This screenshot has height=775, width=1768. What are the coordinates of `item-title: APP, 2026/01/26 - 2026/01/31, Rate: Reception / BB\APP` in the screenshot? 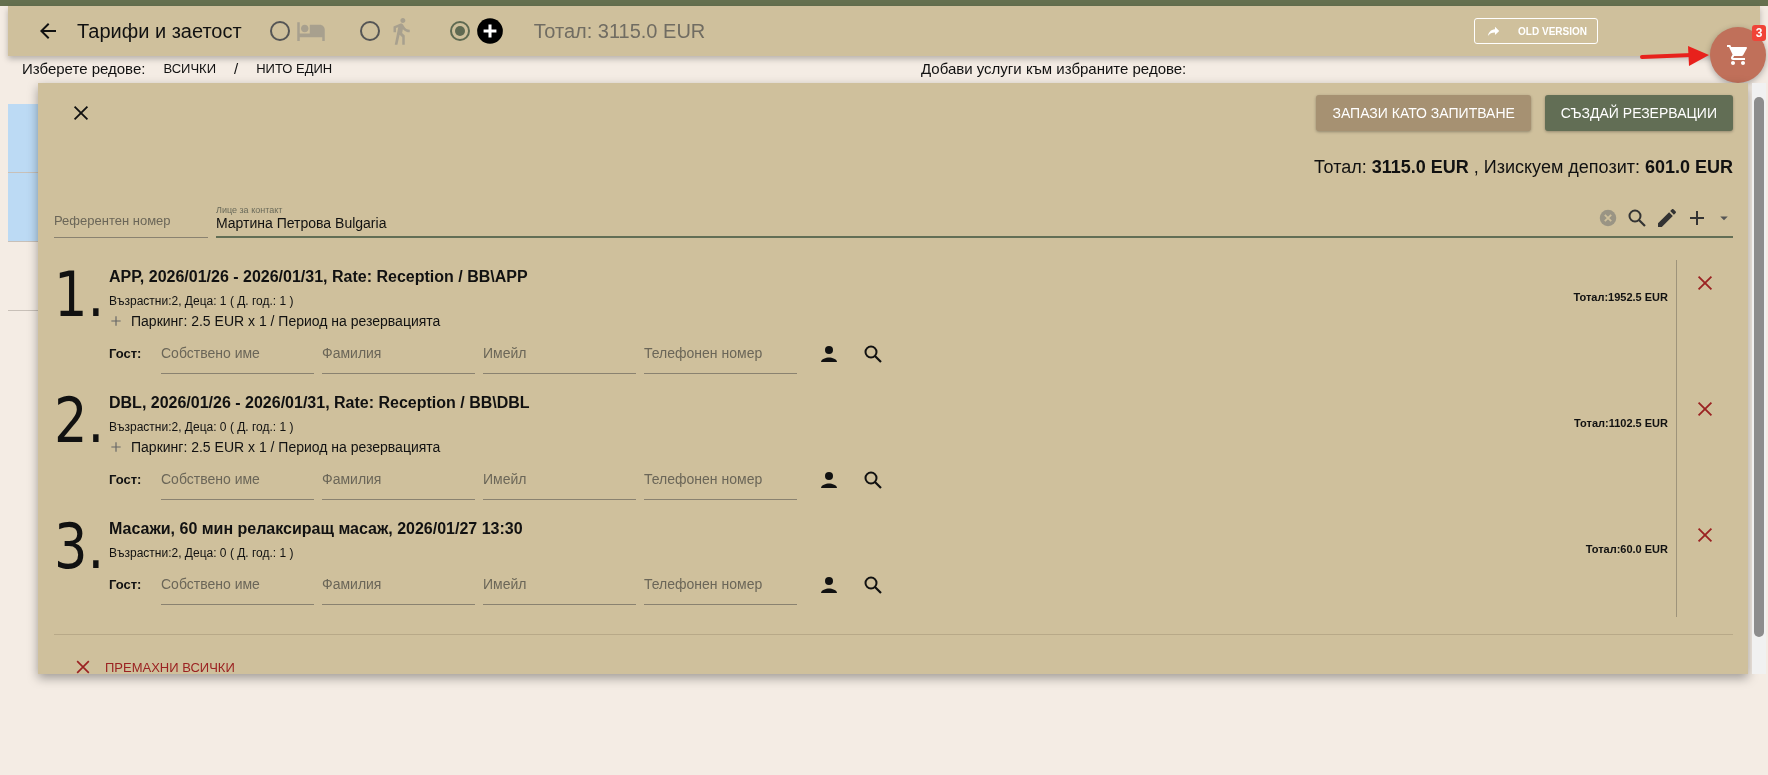 It's located at (319, 277).